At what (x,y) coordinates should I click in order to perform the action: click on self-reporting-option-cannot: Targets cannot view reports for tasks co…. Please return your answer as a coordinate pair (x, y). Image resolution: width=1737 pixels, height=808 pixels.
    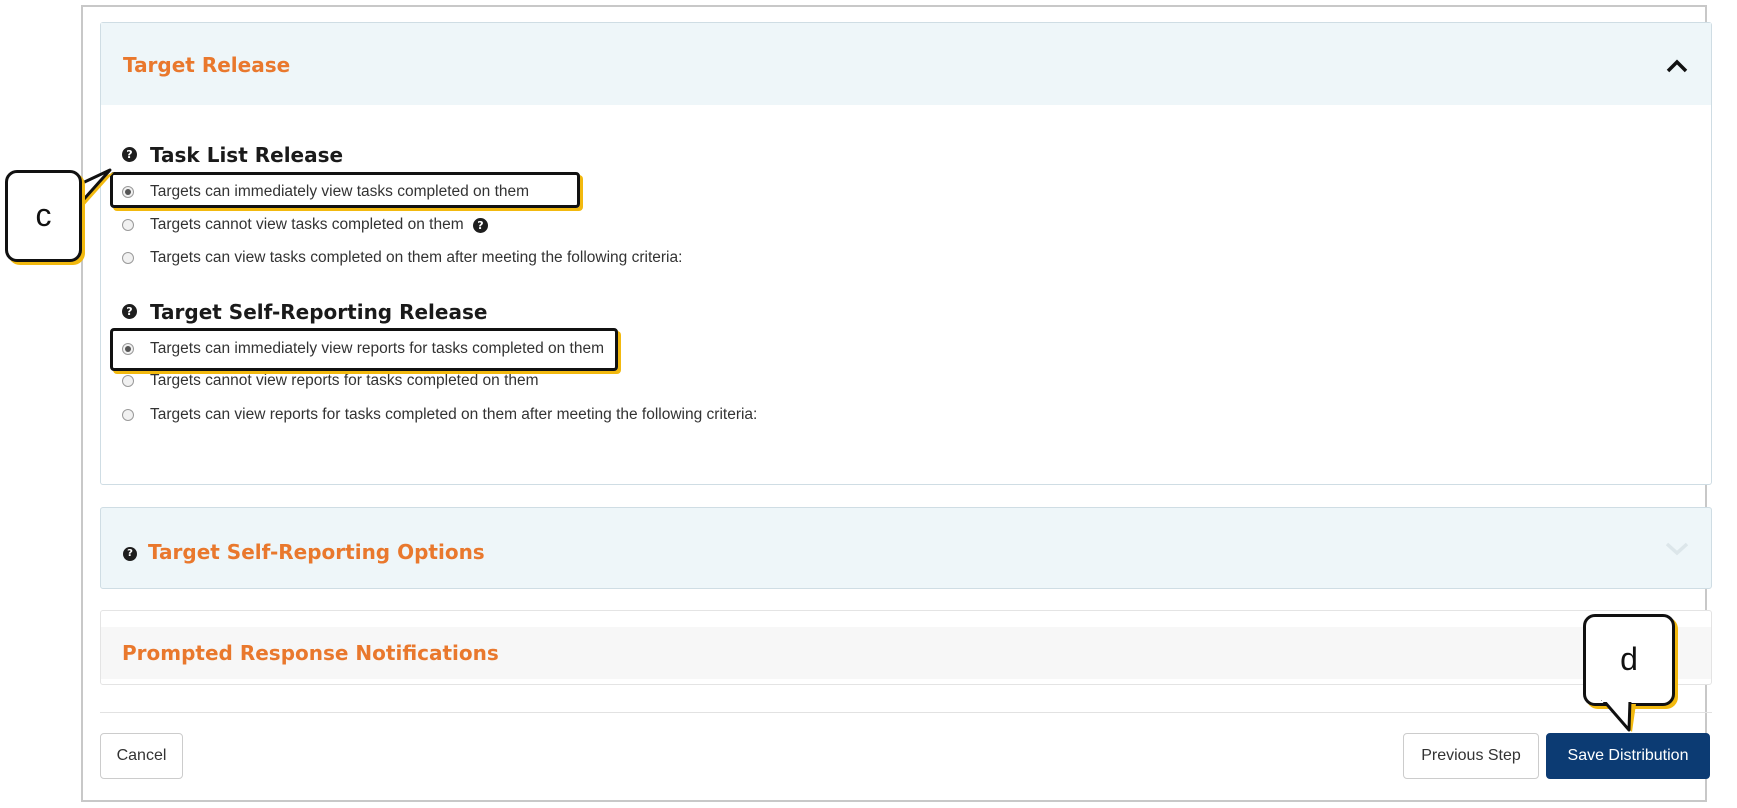
    Looking at the image, I should click on (347, 381).